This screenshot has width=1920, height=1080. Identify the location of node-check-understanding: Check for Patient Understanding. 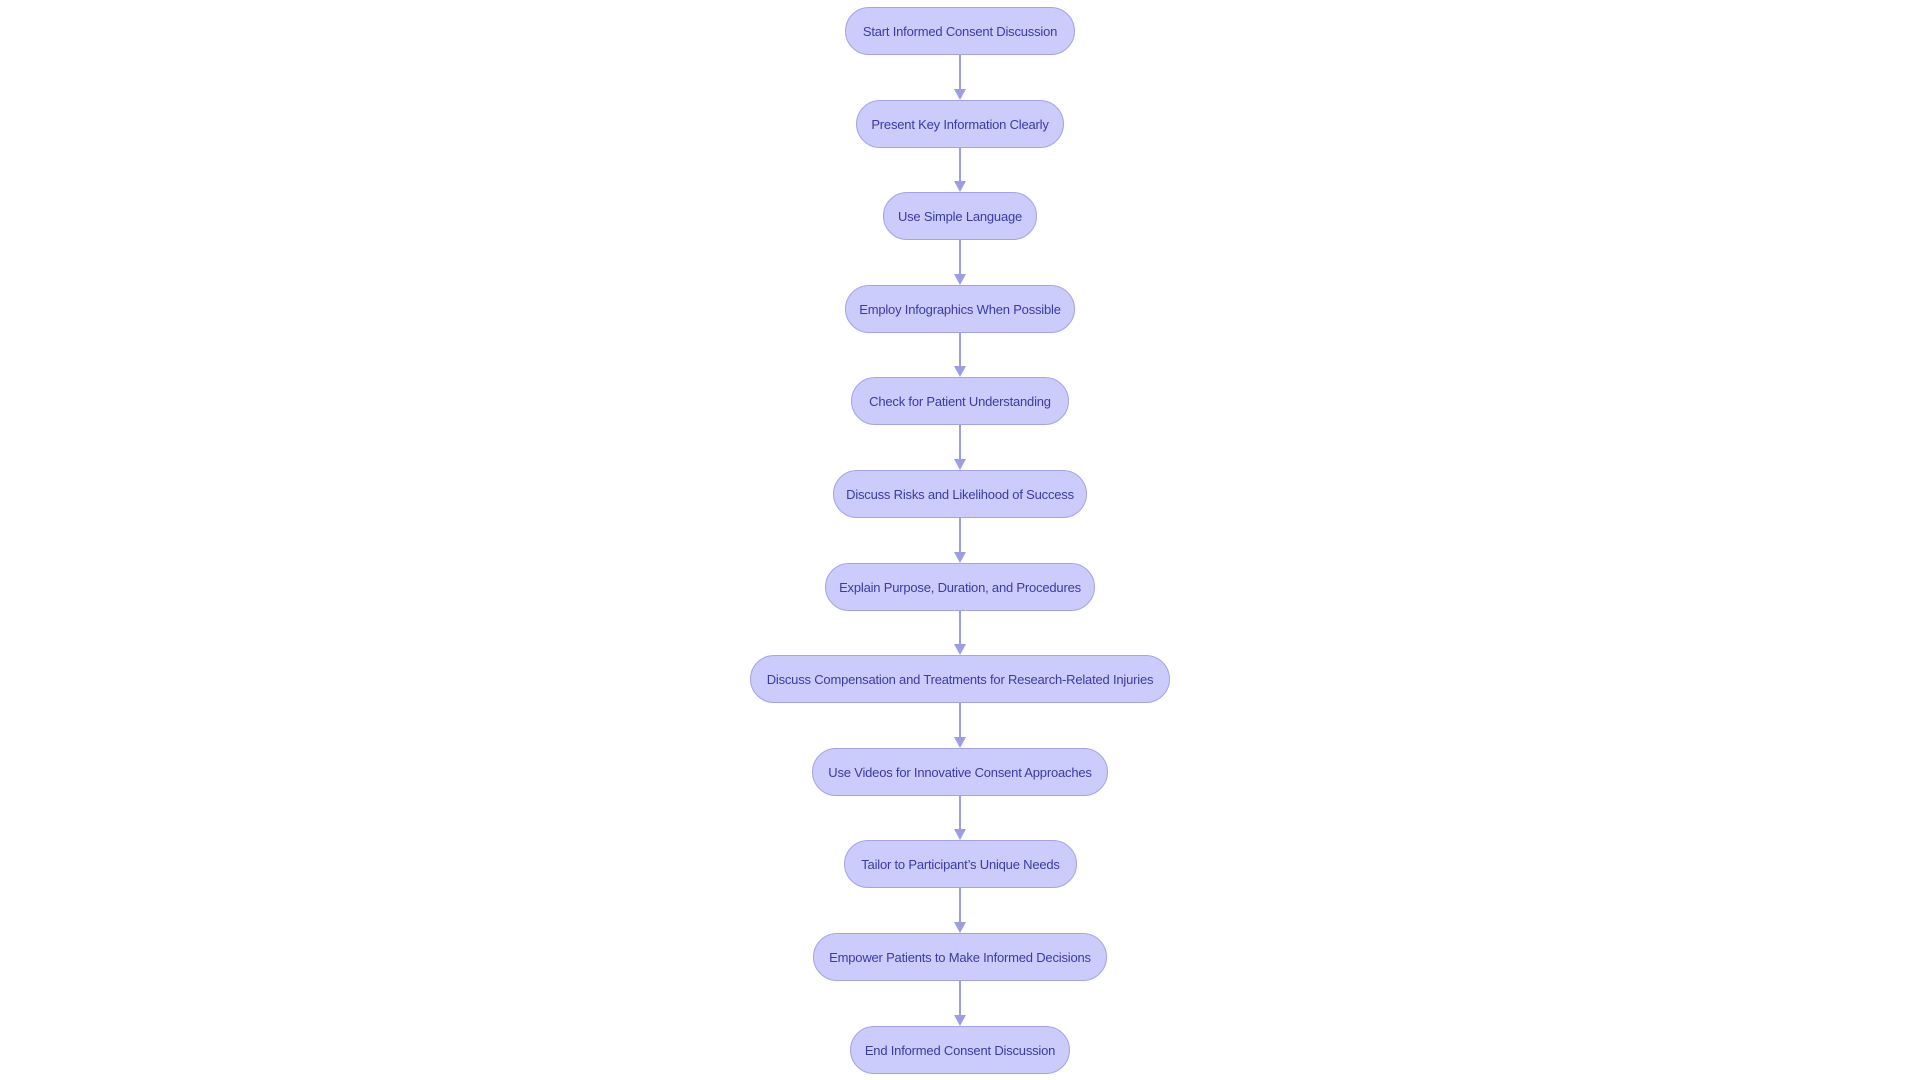
(960, 401).